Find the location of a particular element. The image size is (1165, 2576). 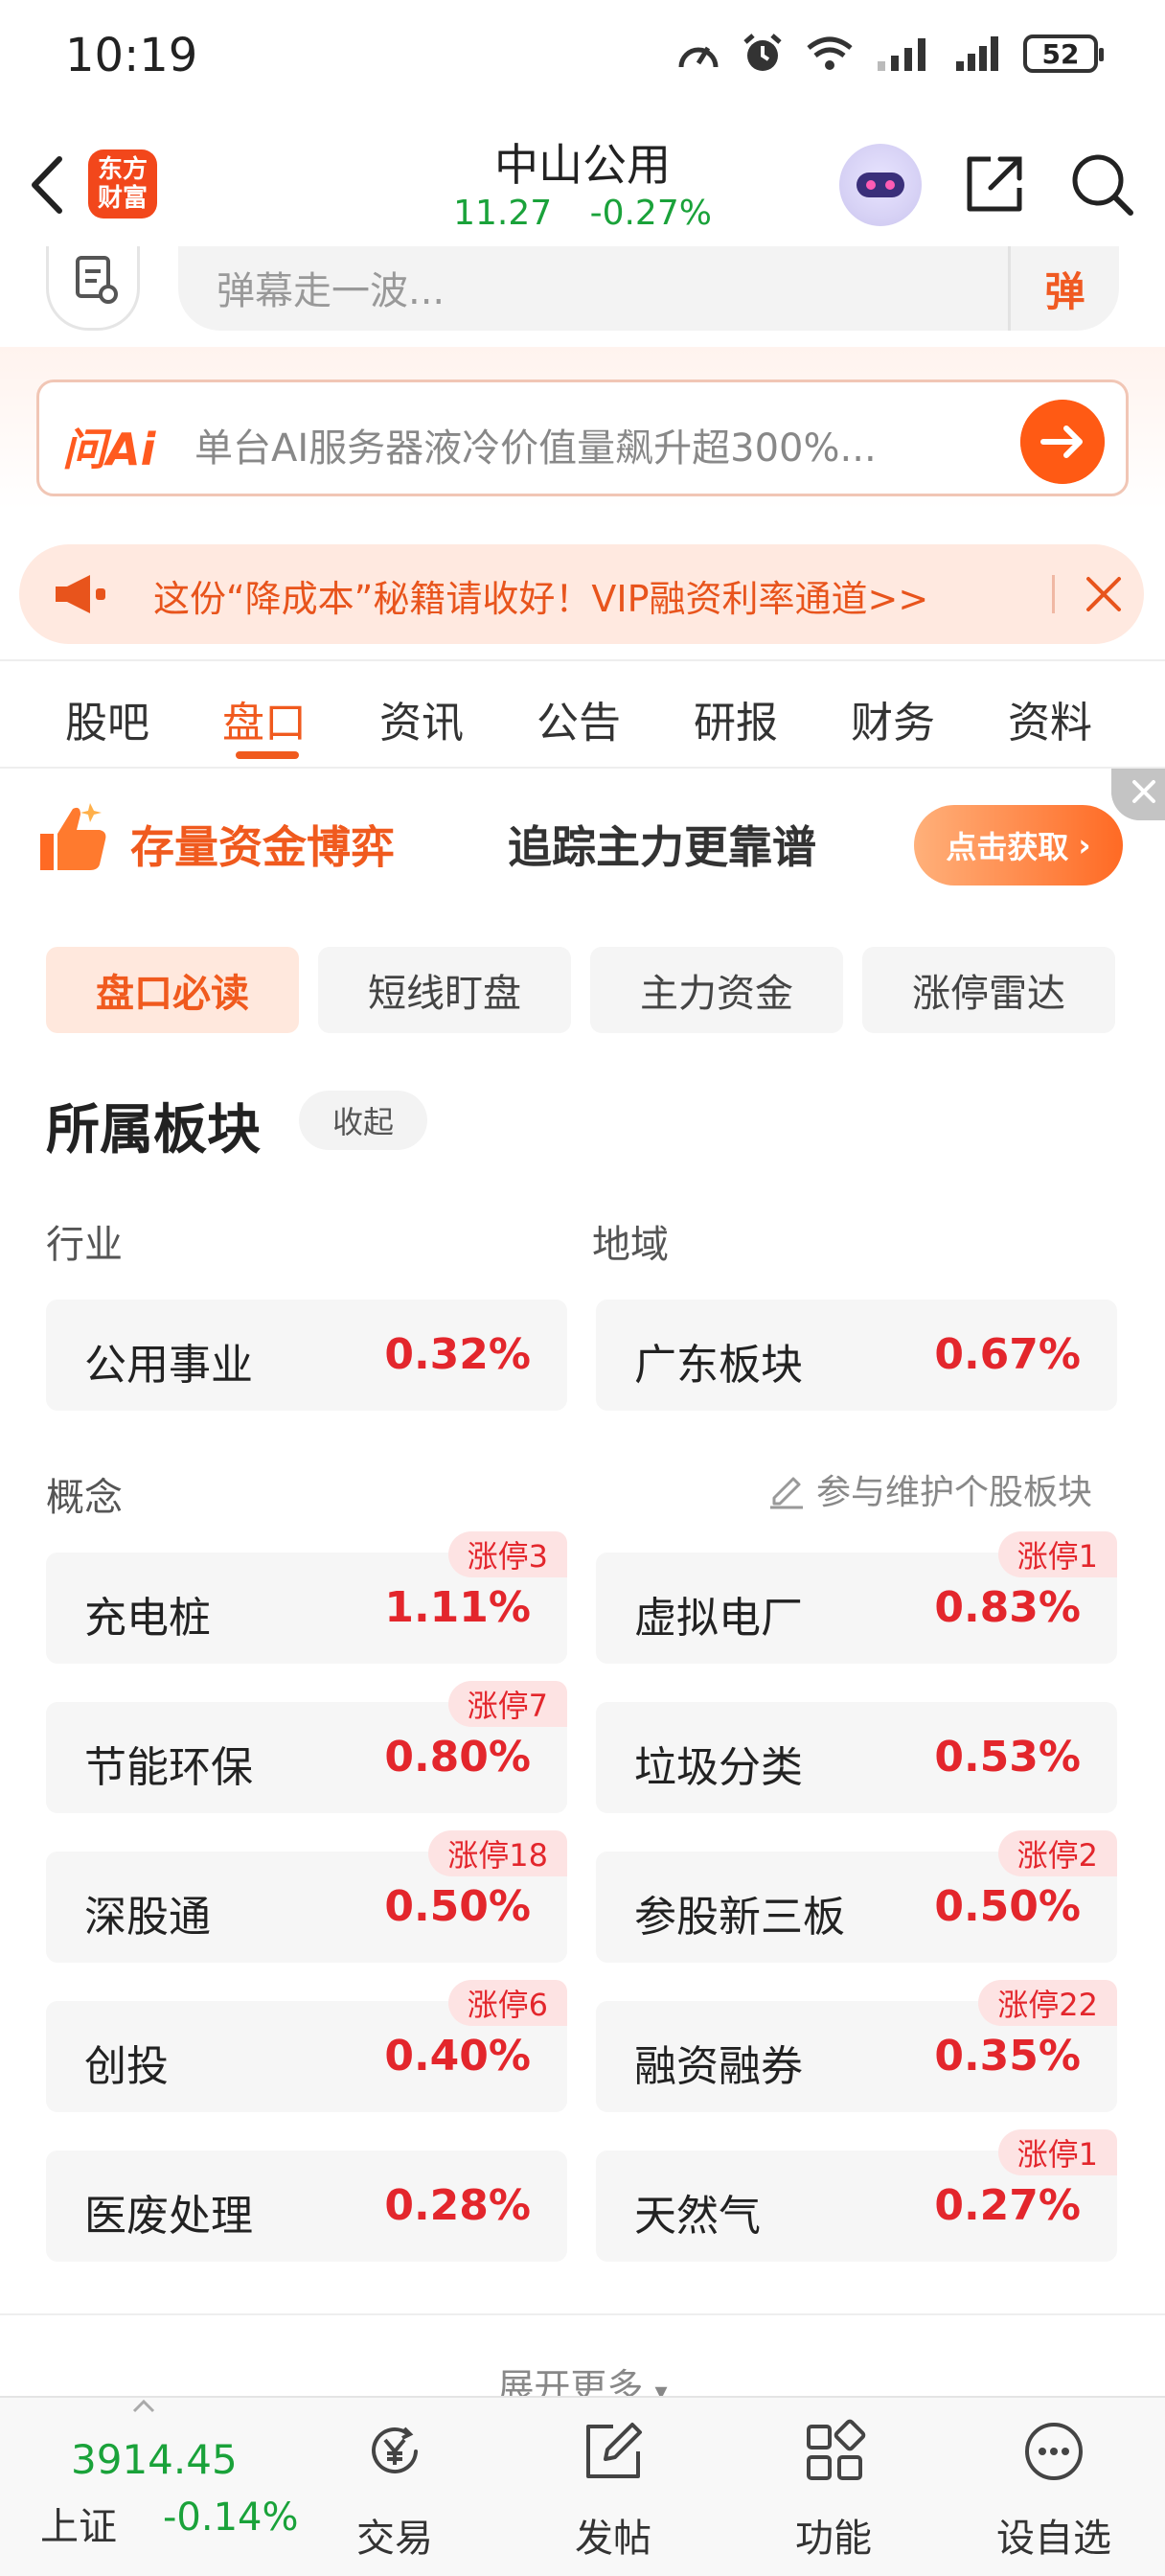

tab-news: 资讯 is located at coordinates (422, 718).